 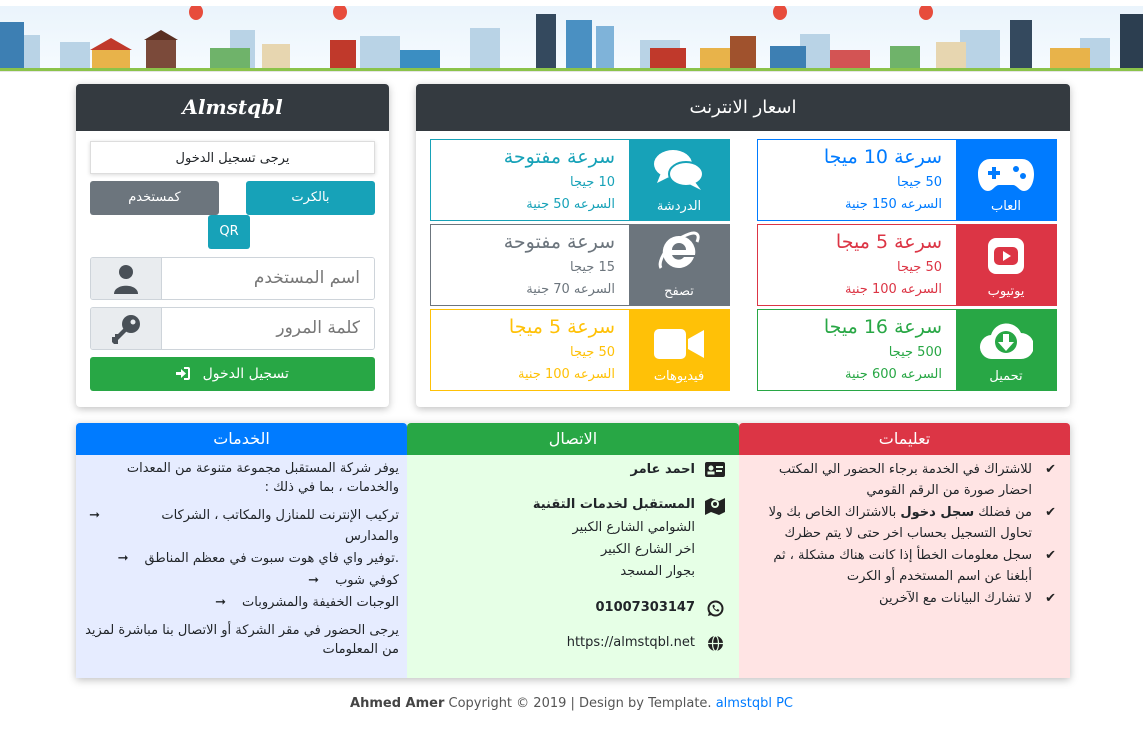 What do you see at coordinates (183, 376) in the screenshot?
I see `sign-in-icon` at bounding box center [183, 376].